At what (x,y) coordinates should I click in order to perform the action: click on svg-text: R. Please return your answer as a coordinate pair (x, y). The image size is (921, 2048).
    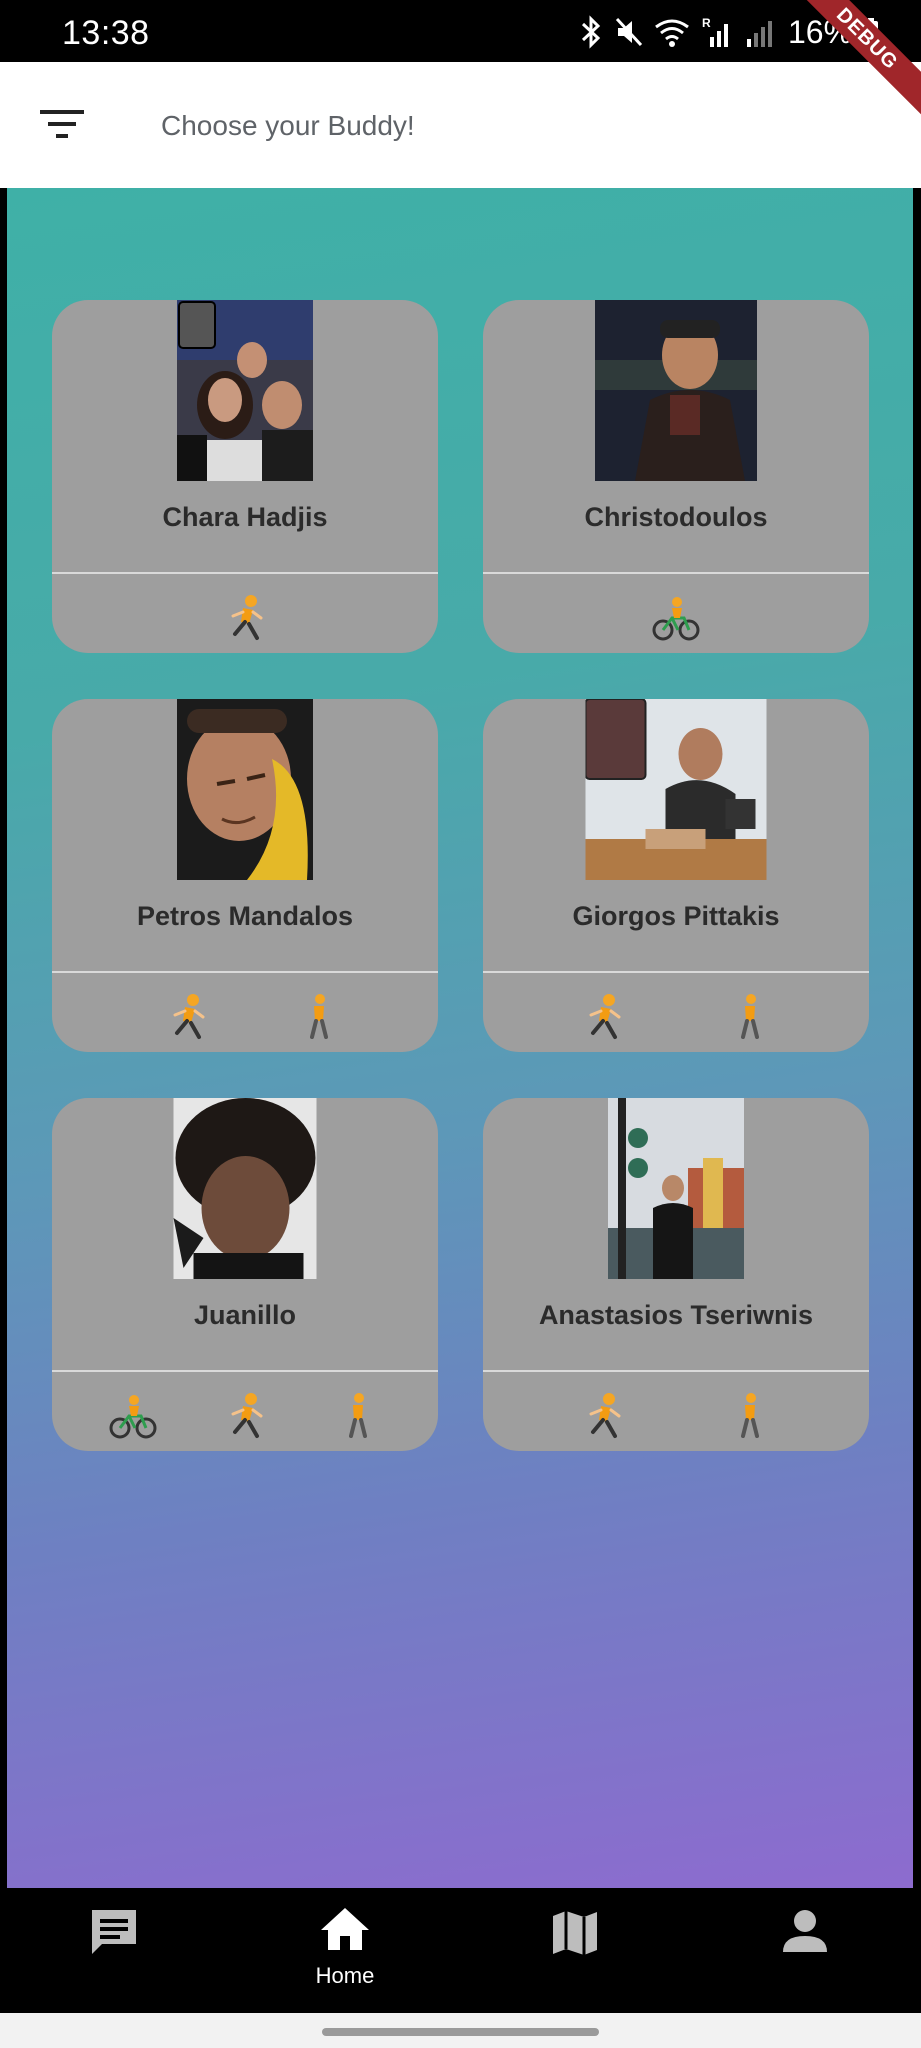
    Looking at the image, I should click on (706, 23).